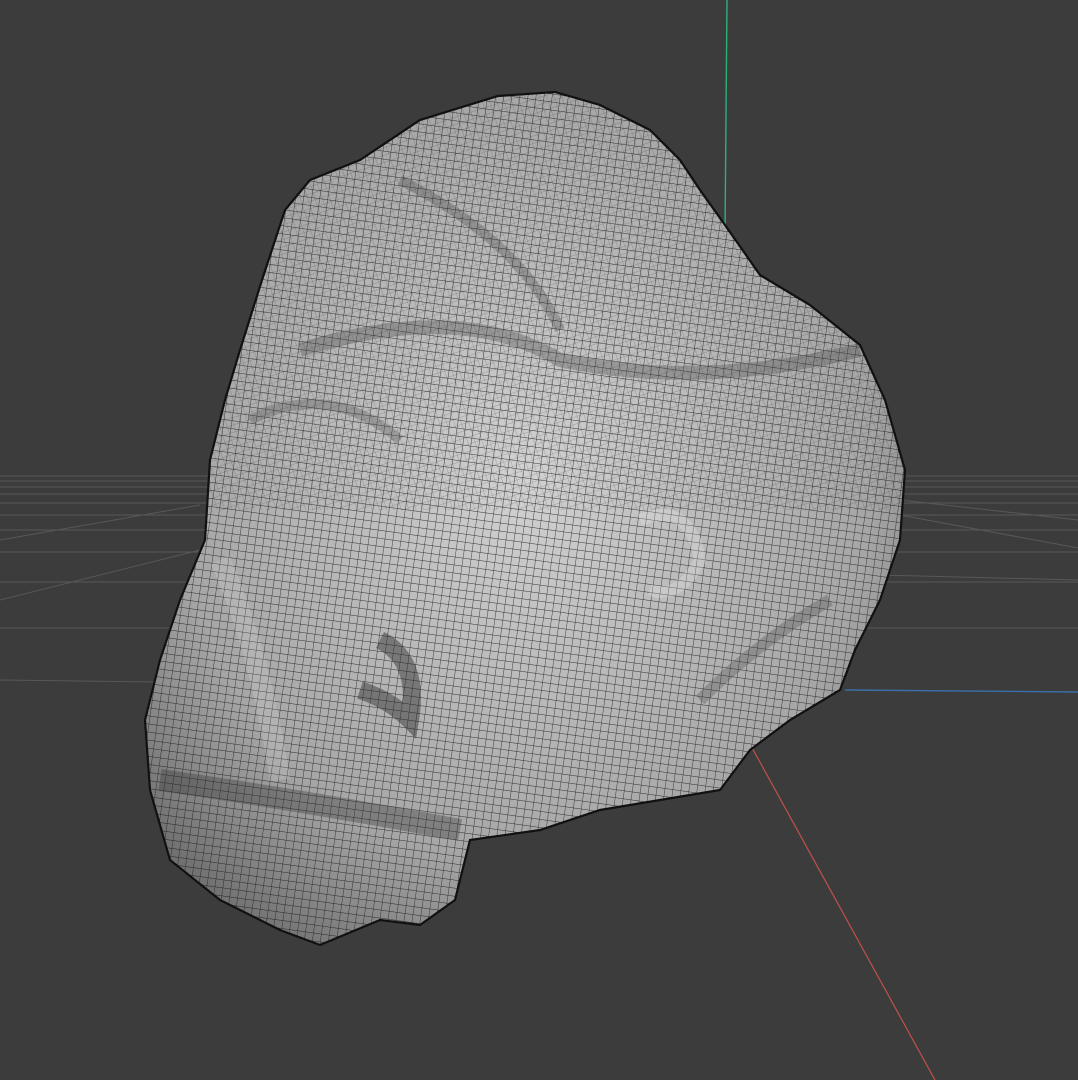 This screenshot has height=1080, width=1078. I want to click on x-axis-line, so click(840, 907).